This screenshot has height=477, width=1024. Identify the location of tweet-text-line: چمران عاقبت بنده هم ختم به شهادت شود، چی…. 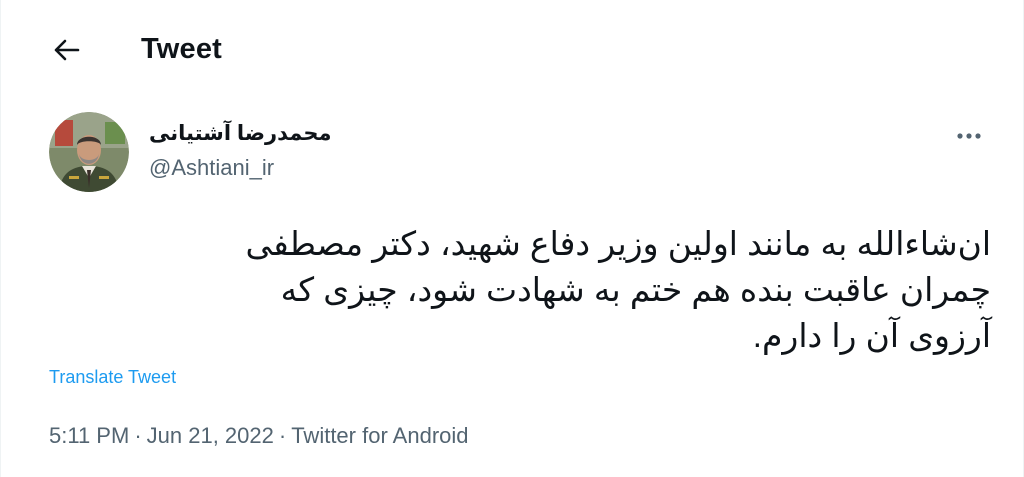
(635, 289).